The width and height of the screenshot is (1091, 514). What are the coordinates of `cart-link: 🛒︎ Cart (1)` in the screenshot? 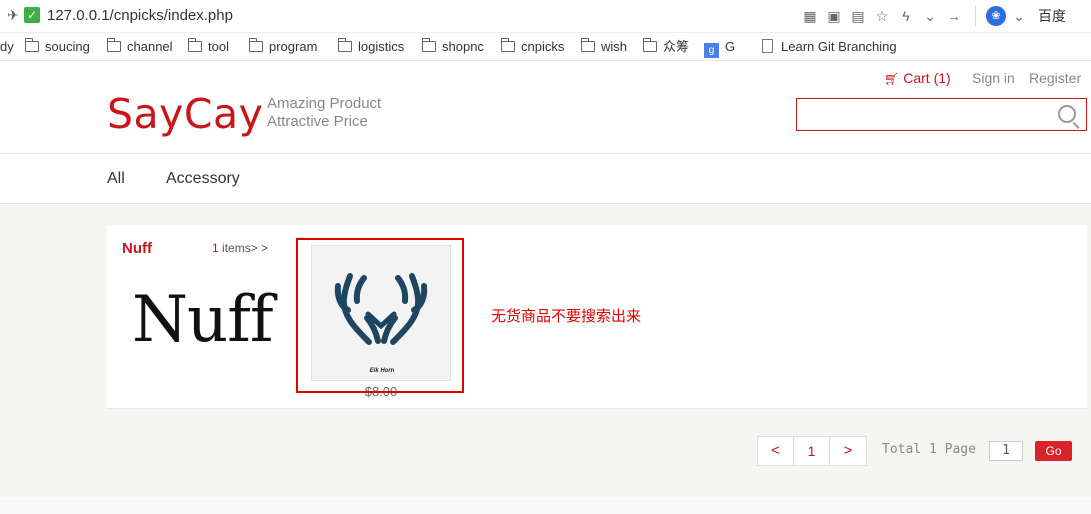 It's located at (917, 78).